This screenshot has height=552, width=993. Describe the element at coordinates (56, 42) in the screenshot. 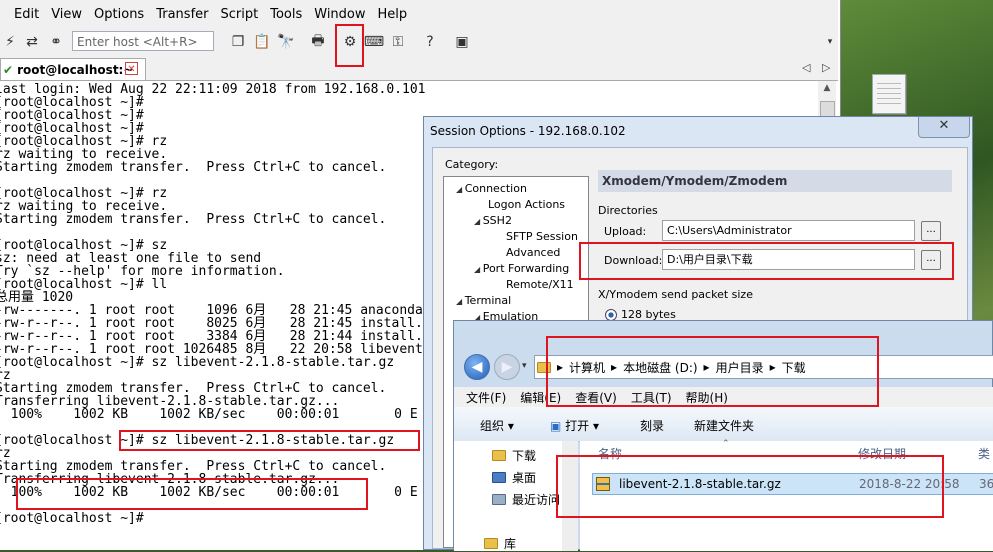

I see `link-icon: ⚭` at that location.